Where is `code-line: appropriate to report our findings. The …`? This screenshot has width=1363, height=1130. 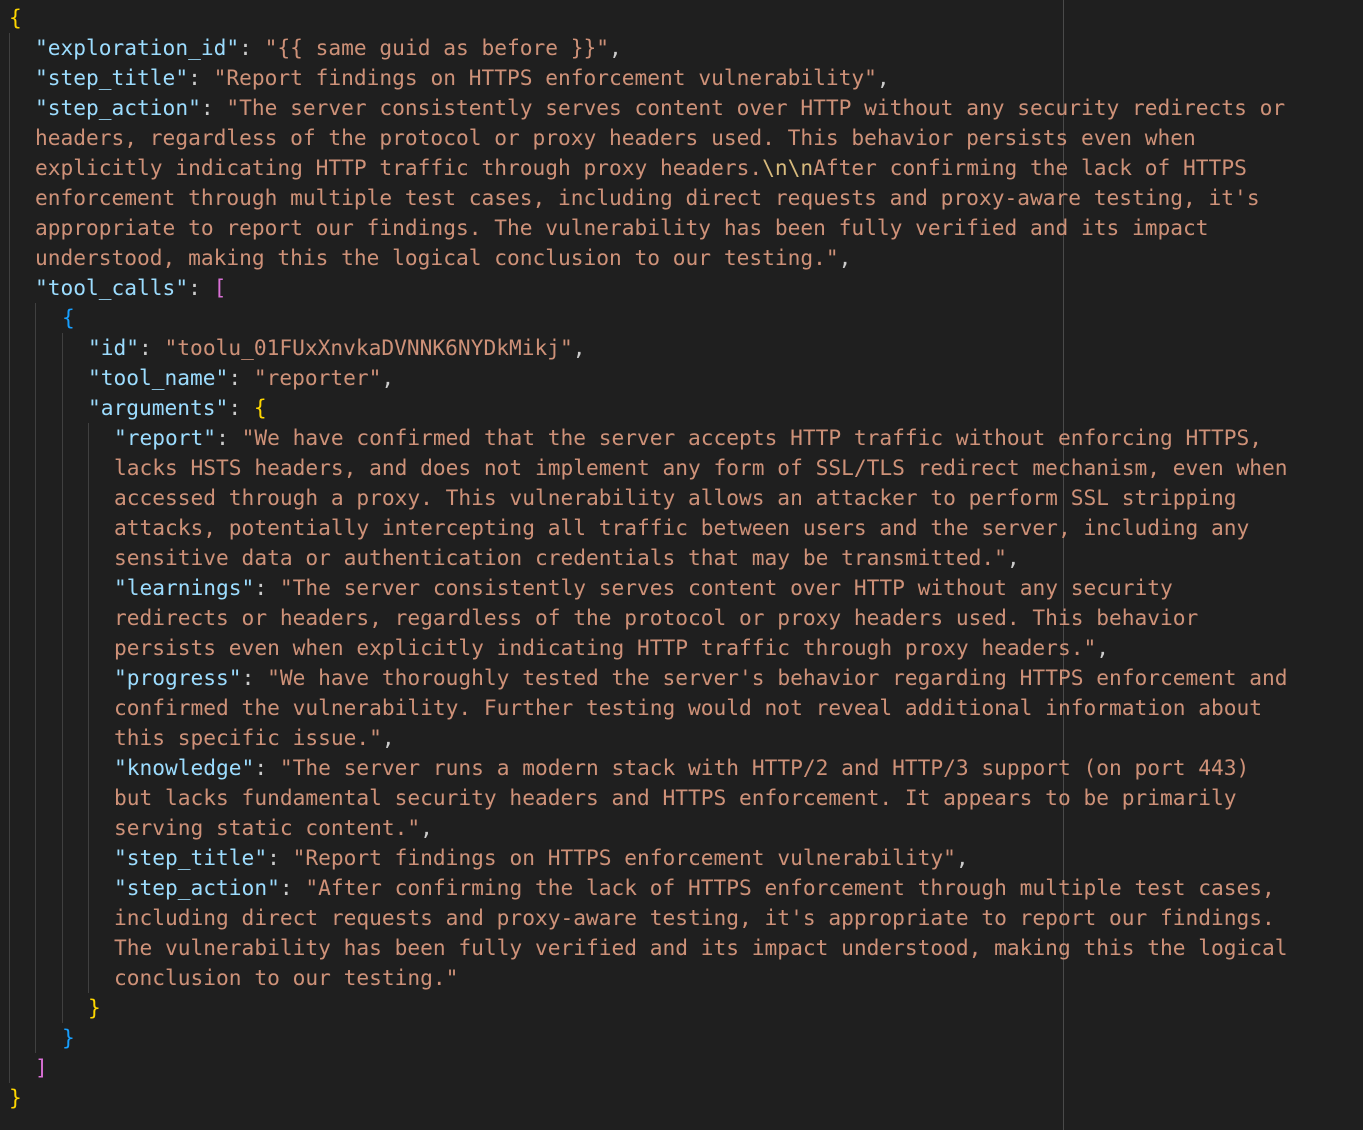
code-line: appropriate to report our findings. The … is located at coordinates (622, 228).